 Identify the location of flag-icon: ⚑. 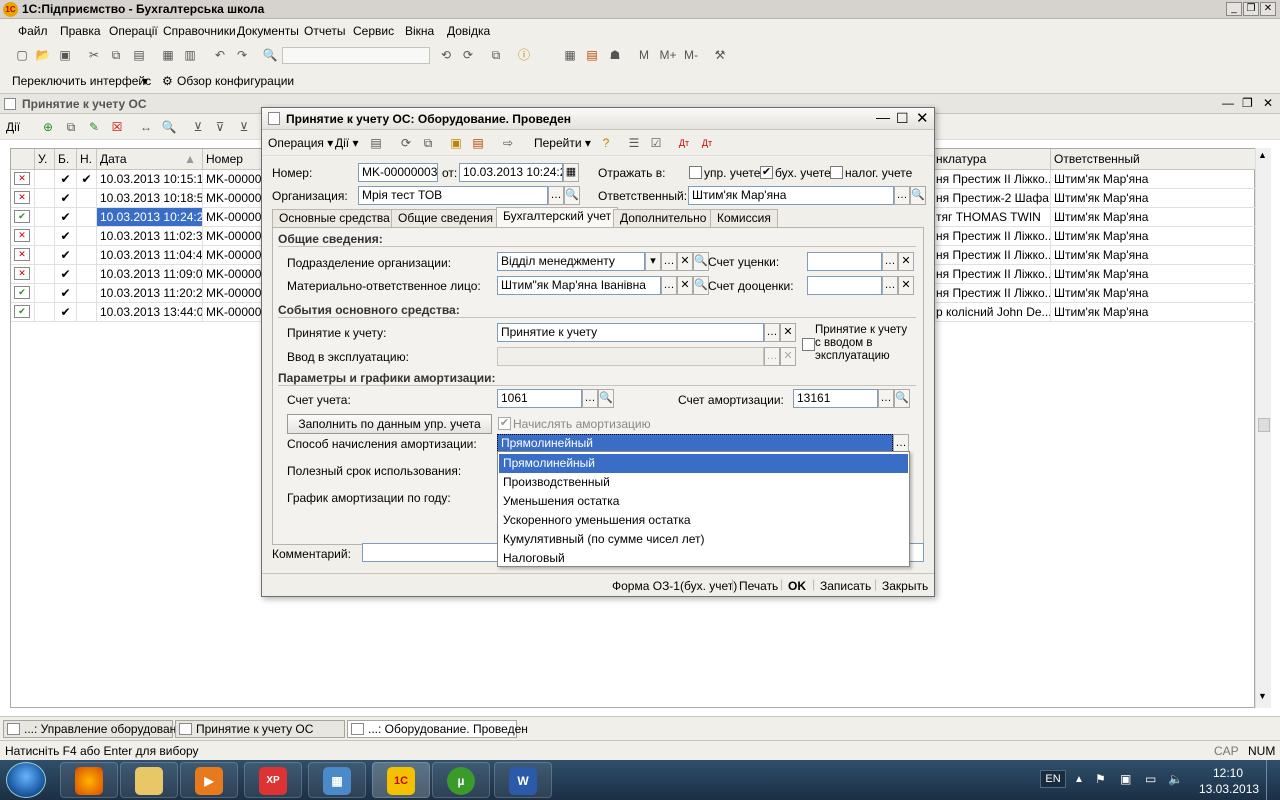
(1100, 779).